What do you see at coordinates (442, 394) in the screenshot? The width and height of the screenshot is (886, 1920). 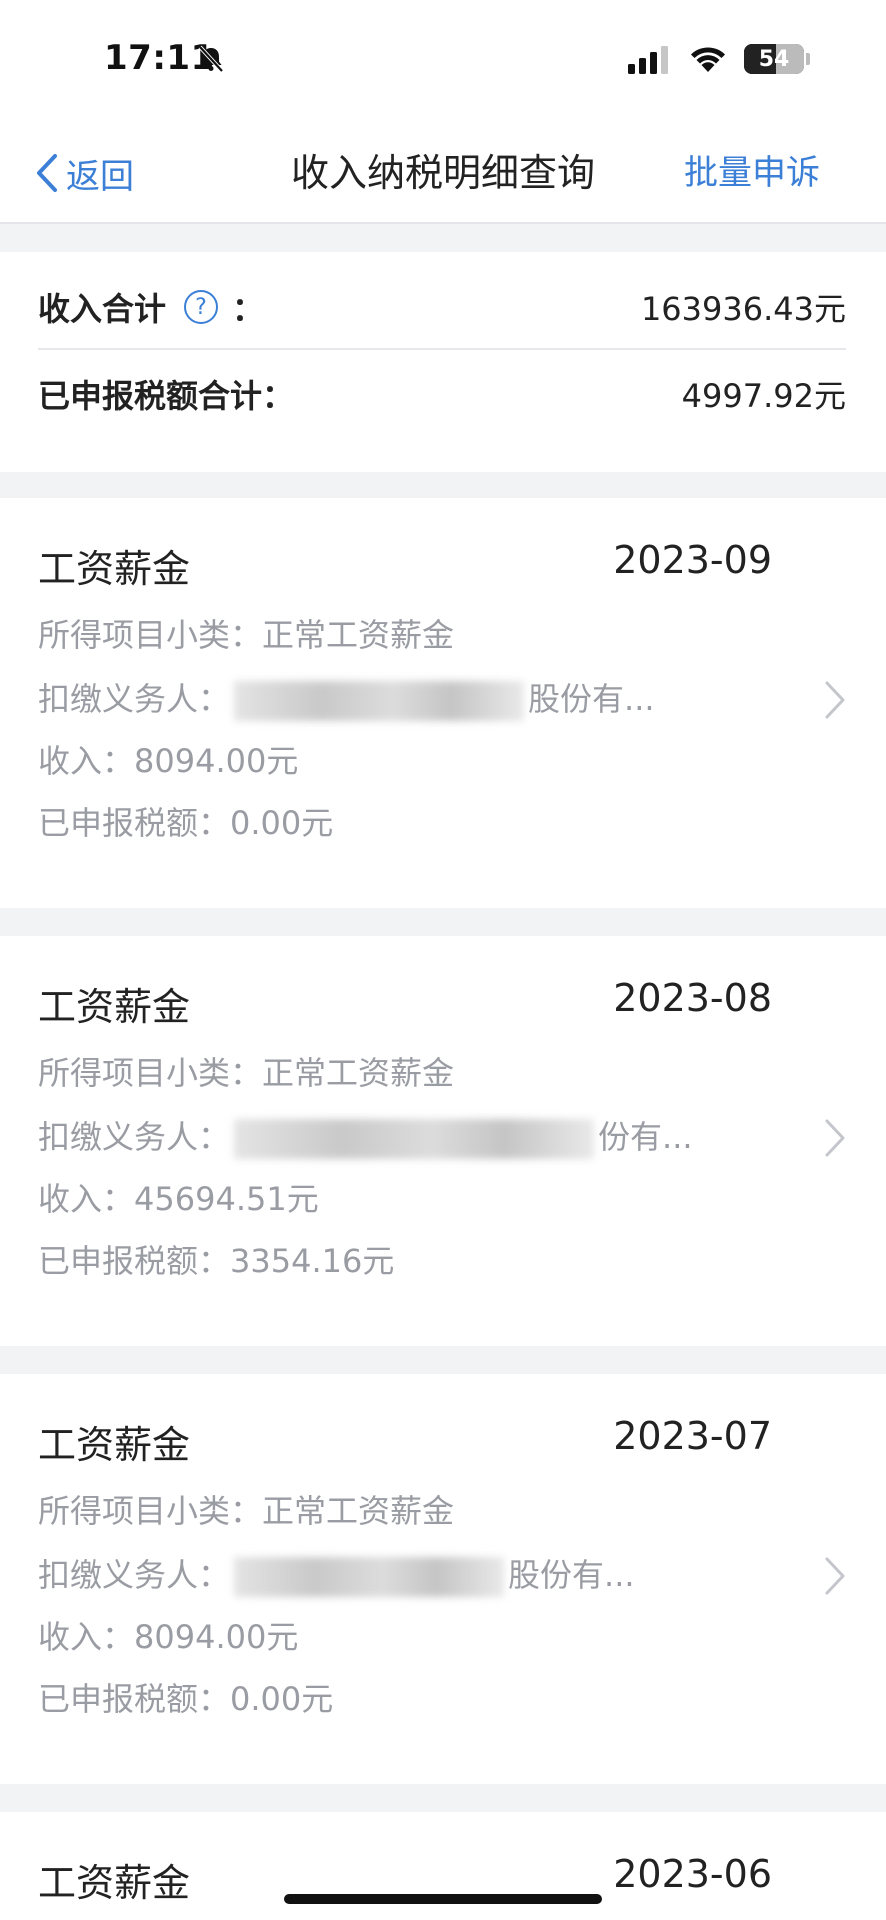 I see `tax-total-row: 已申报税额合计： 4997.92元` at bounding box center [442, 394].